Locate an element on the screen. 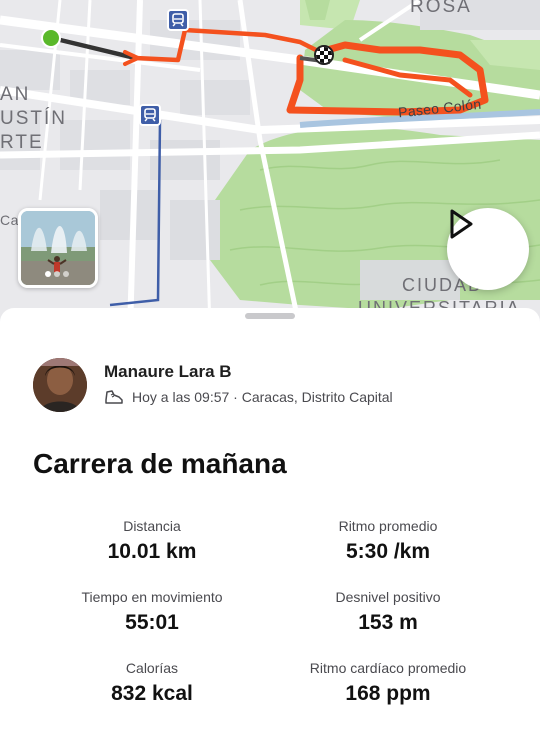 This screenshot has height=737, width=540. stat-elevation-gain: Desnivel positivo 153 m is located at coordinates (388, 612).